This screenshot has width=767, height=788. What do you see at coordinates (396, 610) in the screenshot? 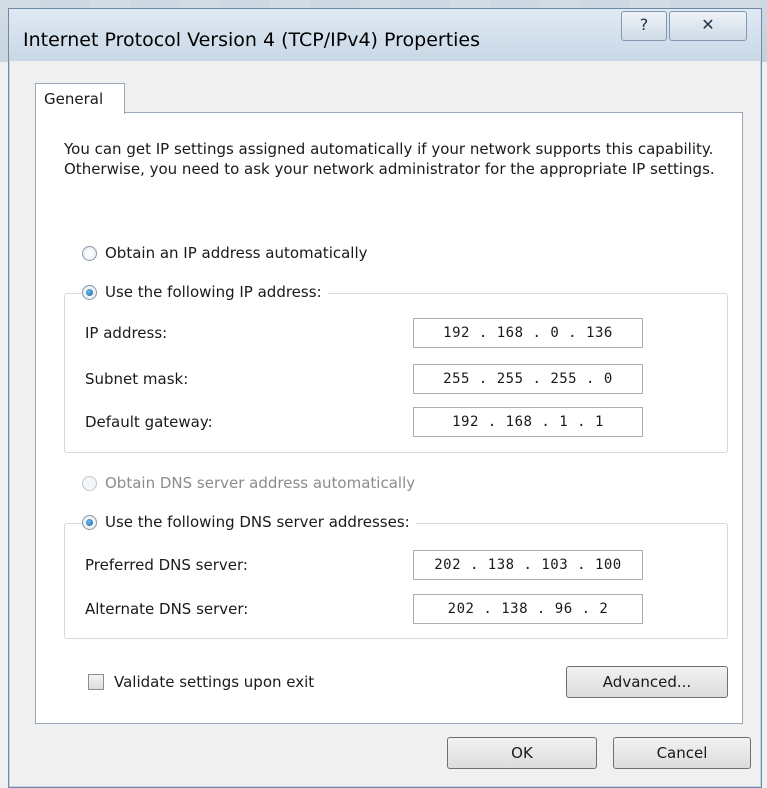
I see `alternate-dns-row: Alternate DNS server: 202 . 138 . 96 . 2` at bounding box center [396, 610].